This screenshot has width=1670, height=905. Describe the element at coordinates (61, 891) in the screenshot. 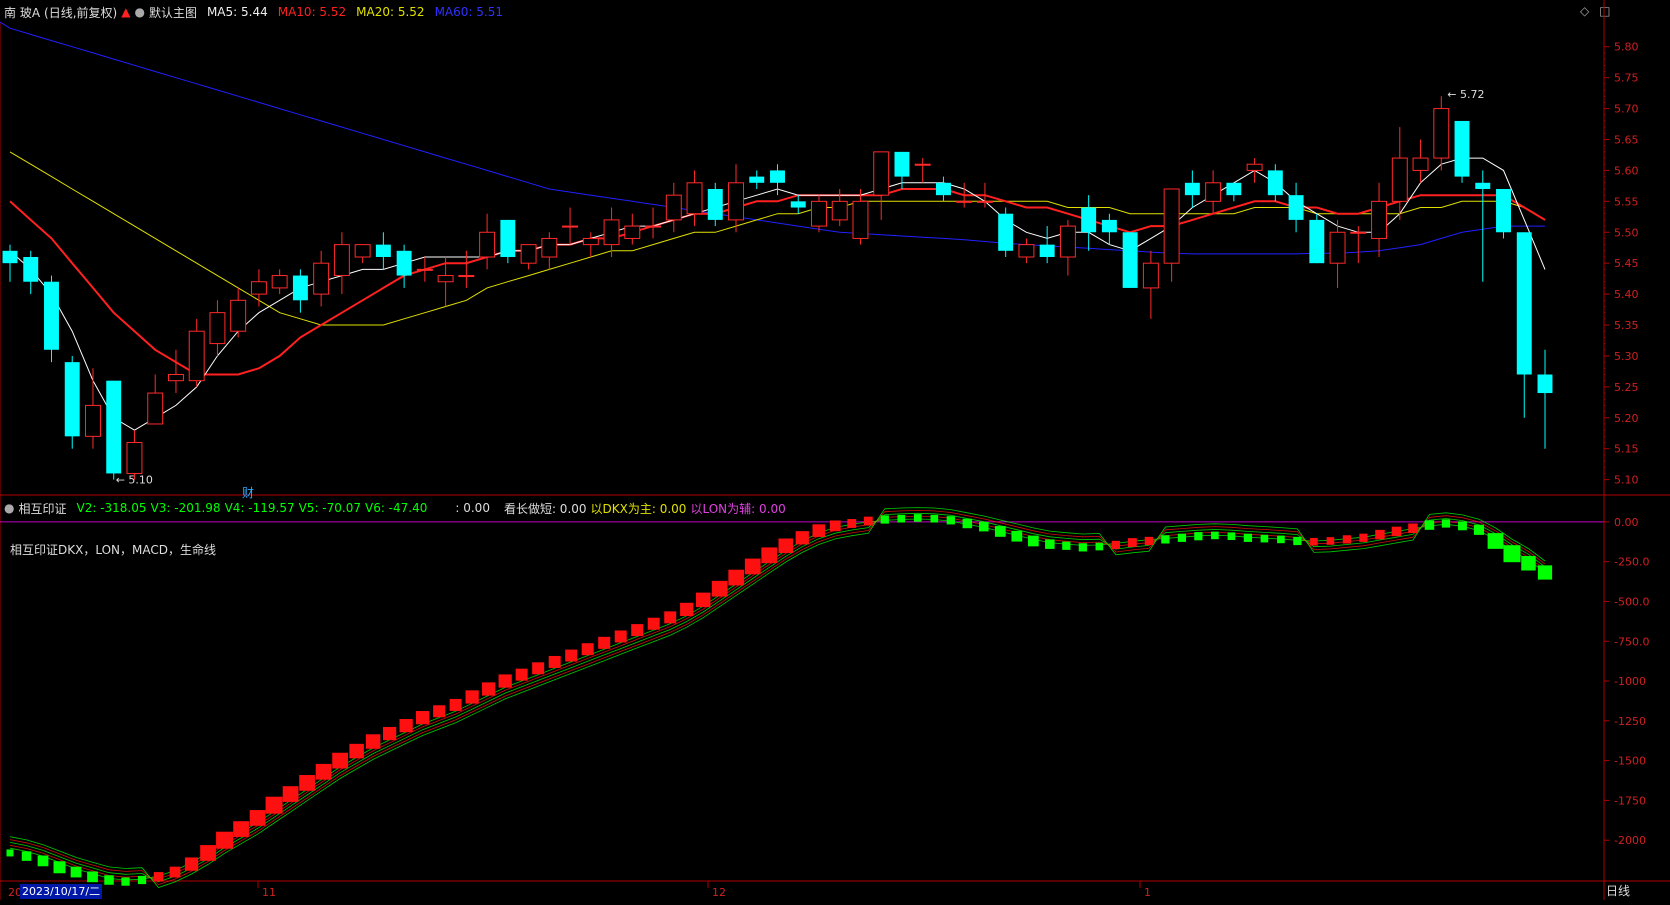

I see `cursor-date-label: 2023/10/17/二` at that location.